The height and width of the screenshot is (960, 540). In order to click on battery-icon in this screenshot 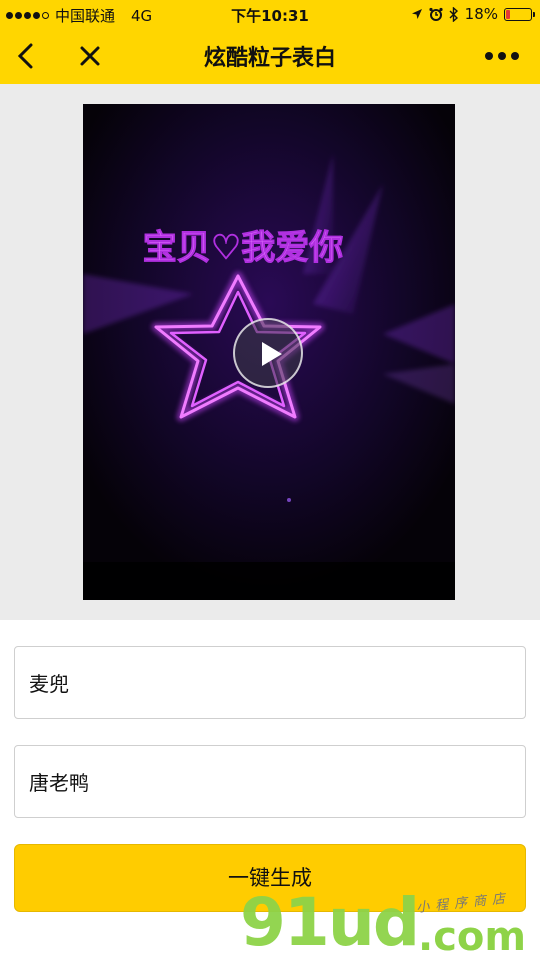, I will do `click(519, 14)`.